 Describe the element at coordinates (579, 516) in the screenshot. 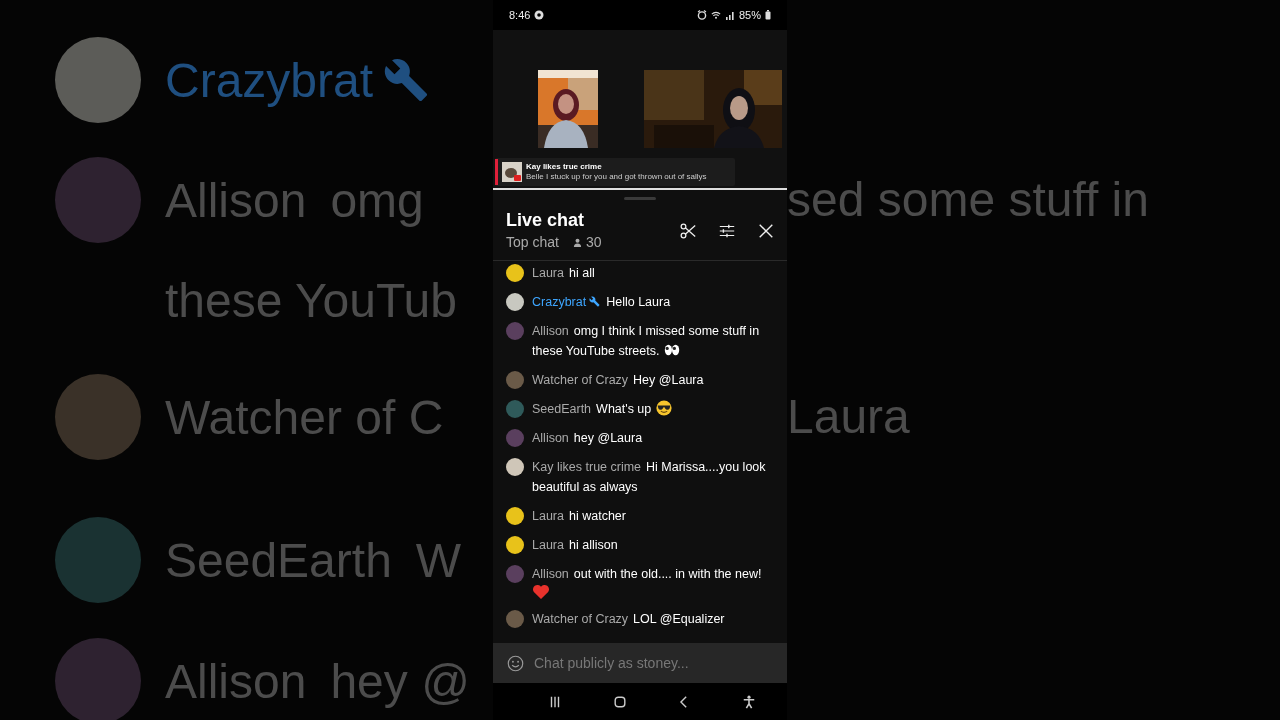

I see `chat-message: Laura hi watcher` at that location.